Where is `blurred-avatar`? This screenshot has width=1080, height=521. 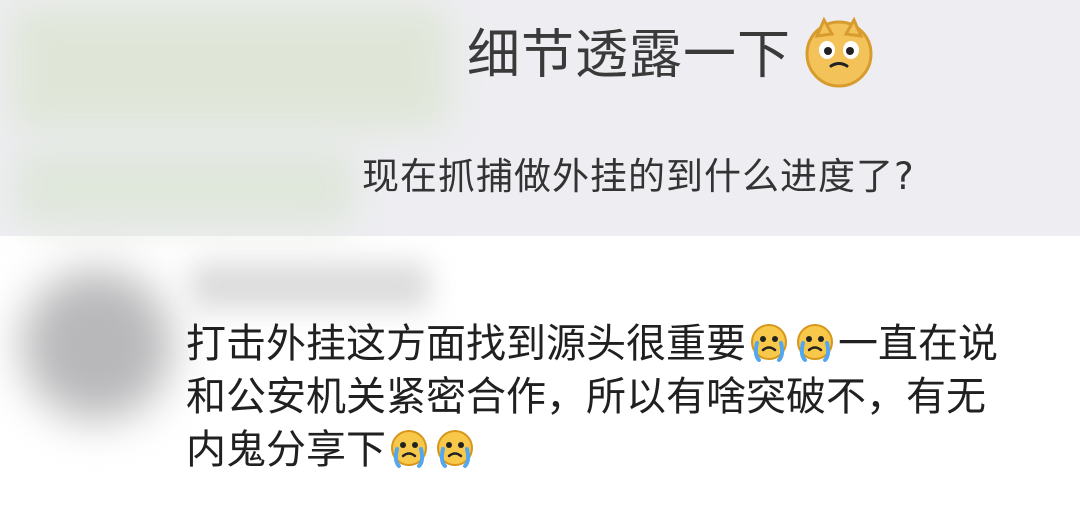 blurred-avatar is located at coordinates (97, 345).